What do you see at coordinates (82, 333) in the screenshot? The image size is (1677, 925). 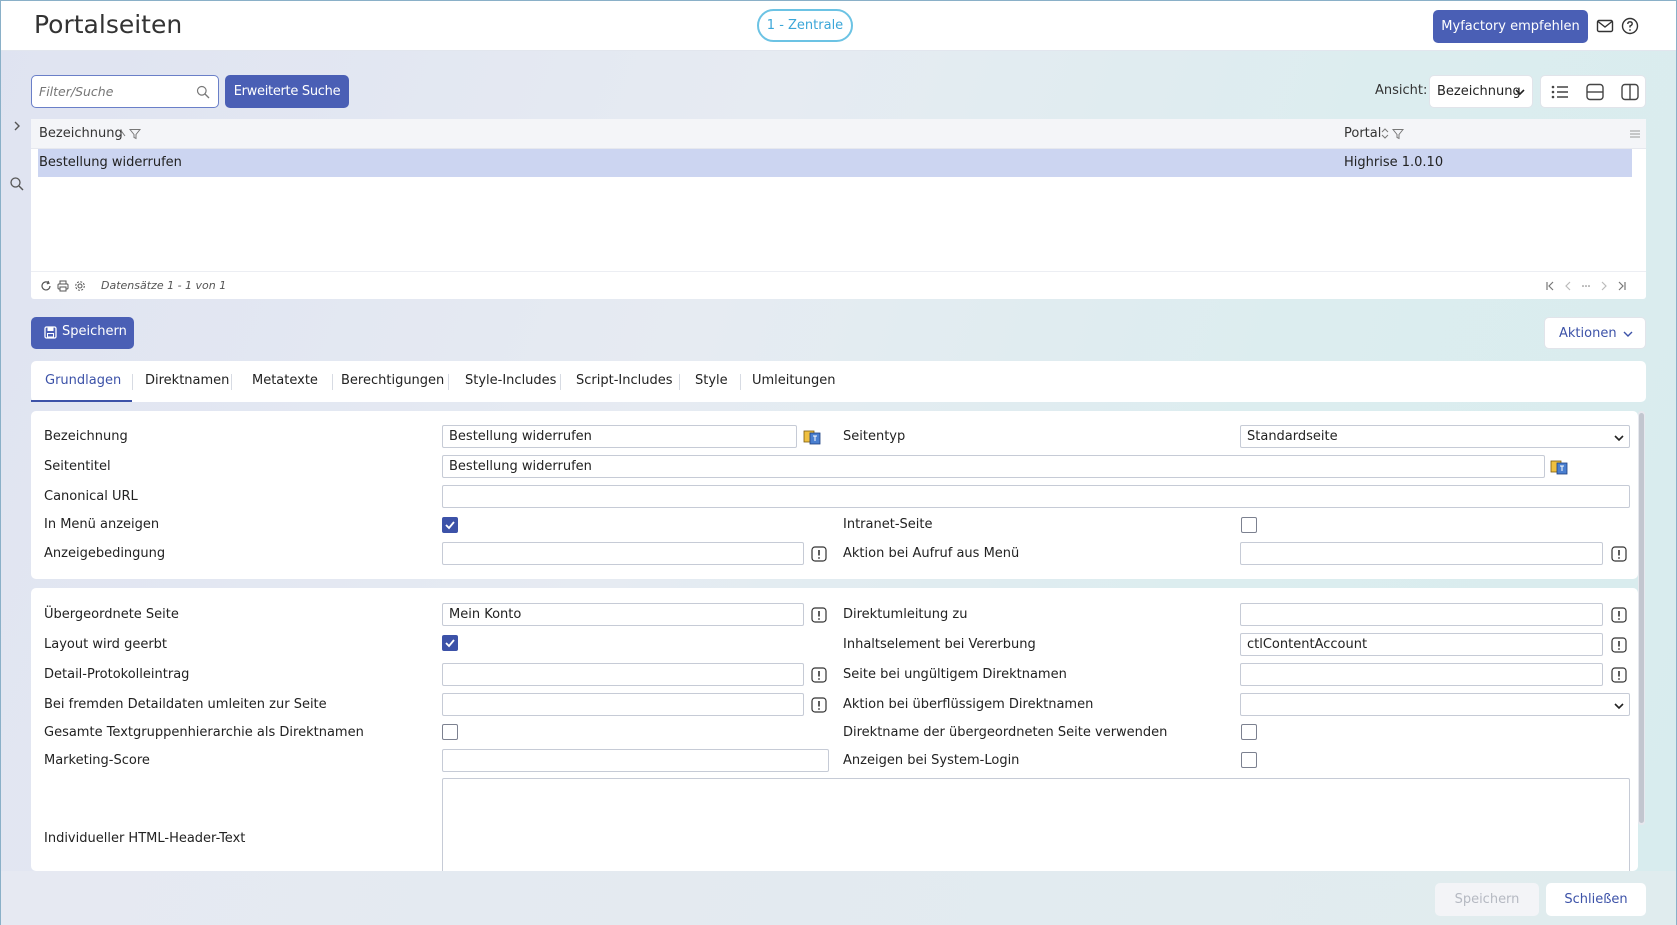 I see `save-button: Speichern` at bounding box center [82, 333].